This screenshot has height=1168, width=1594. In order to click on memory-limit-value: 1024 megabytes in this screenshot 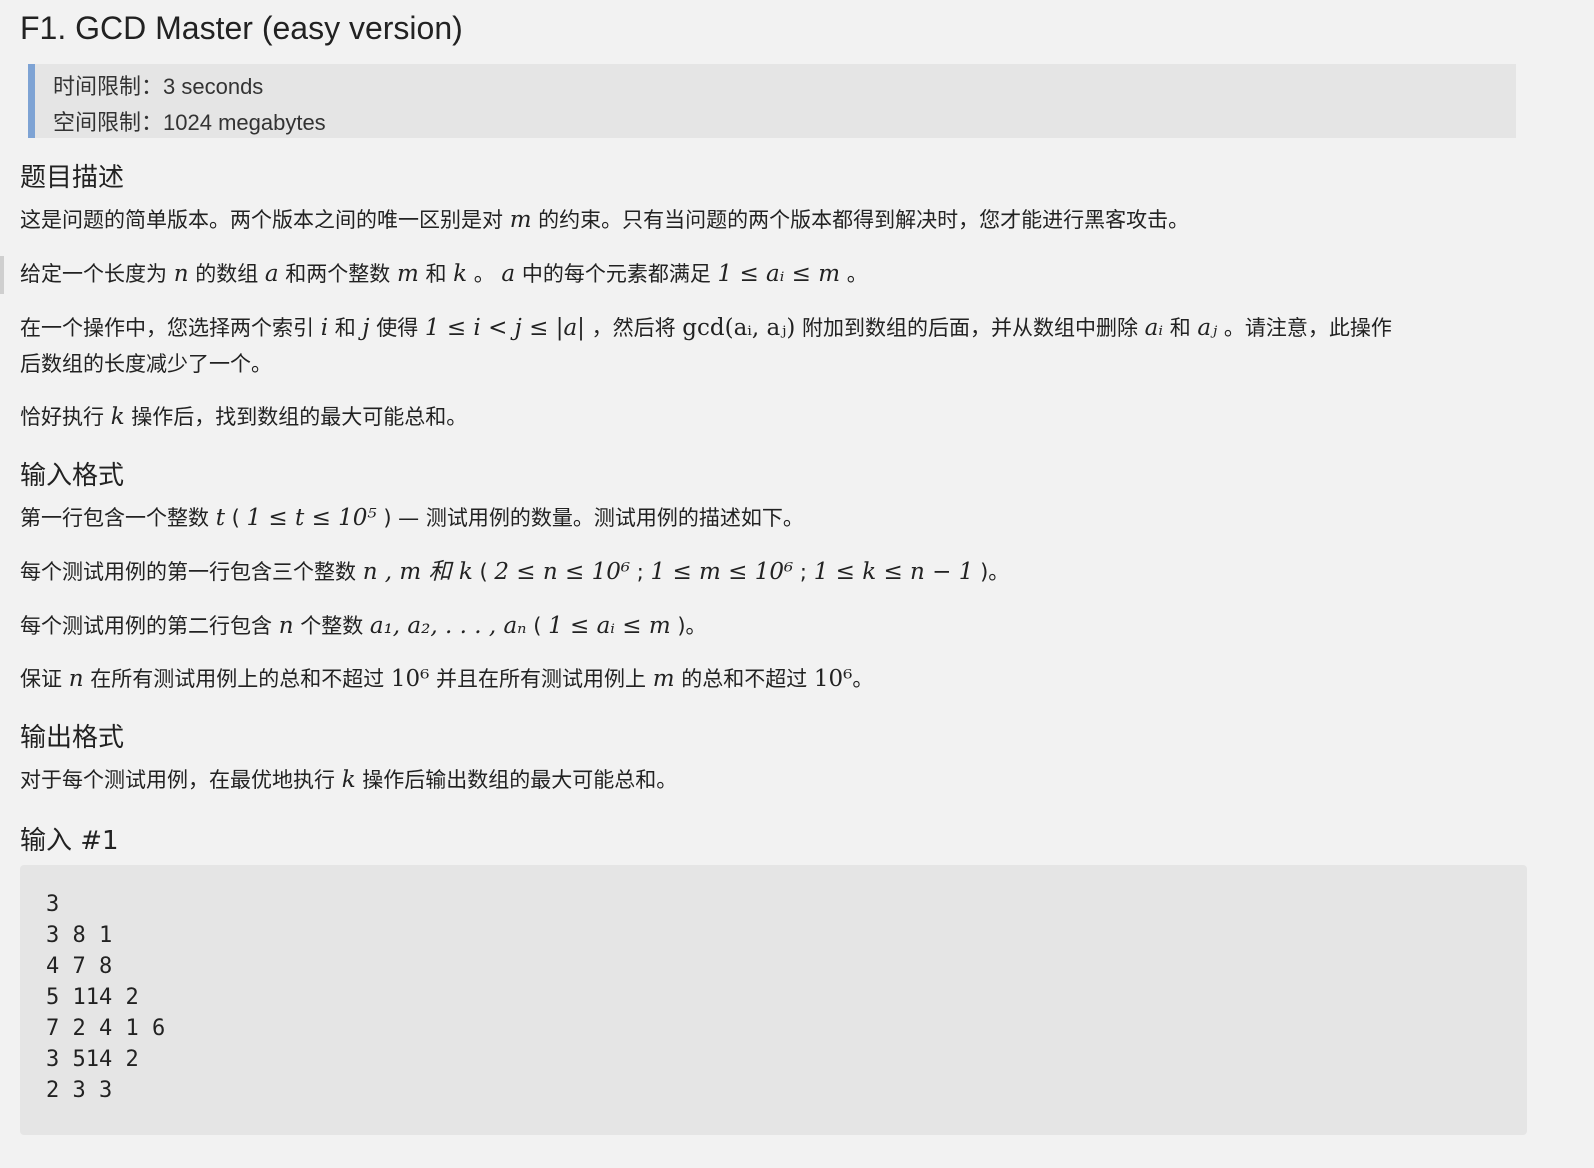, I will do `click(244, 122)`.